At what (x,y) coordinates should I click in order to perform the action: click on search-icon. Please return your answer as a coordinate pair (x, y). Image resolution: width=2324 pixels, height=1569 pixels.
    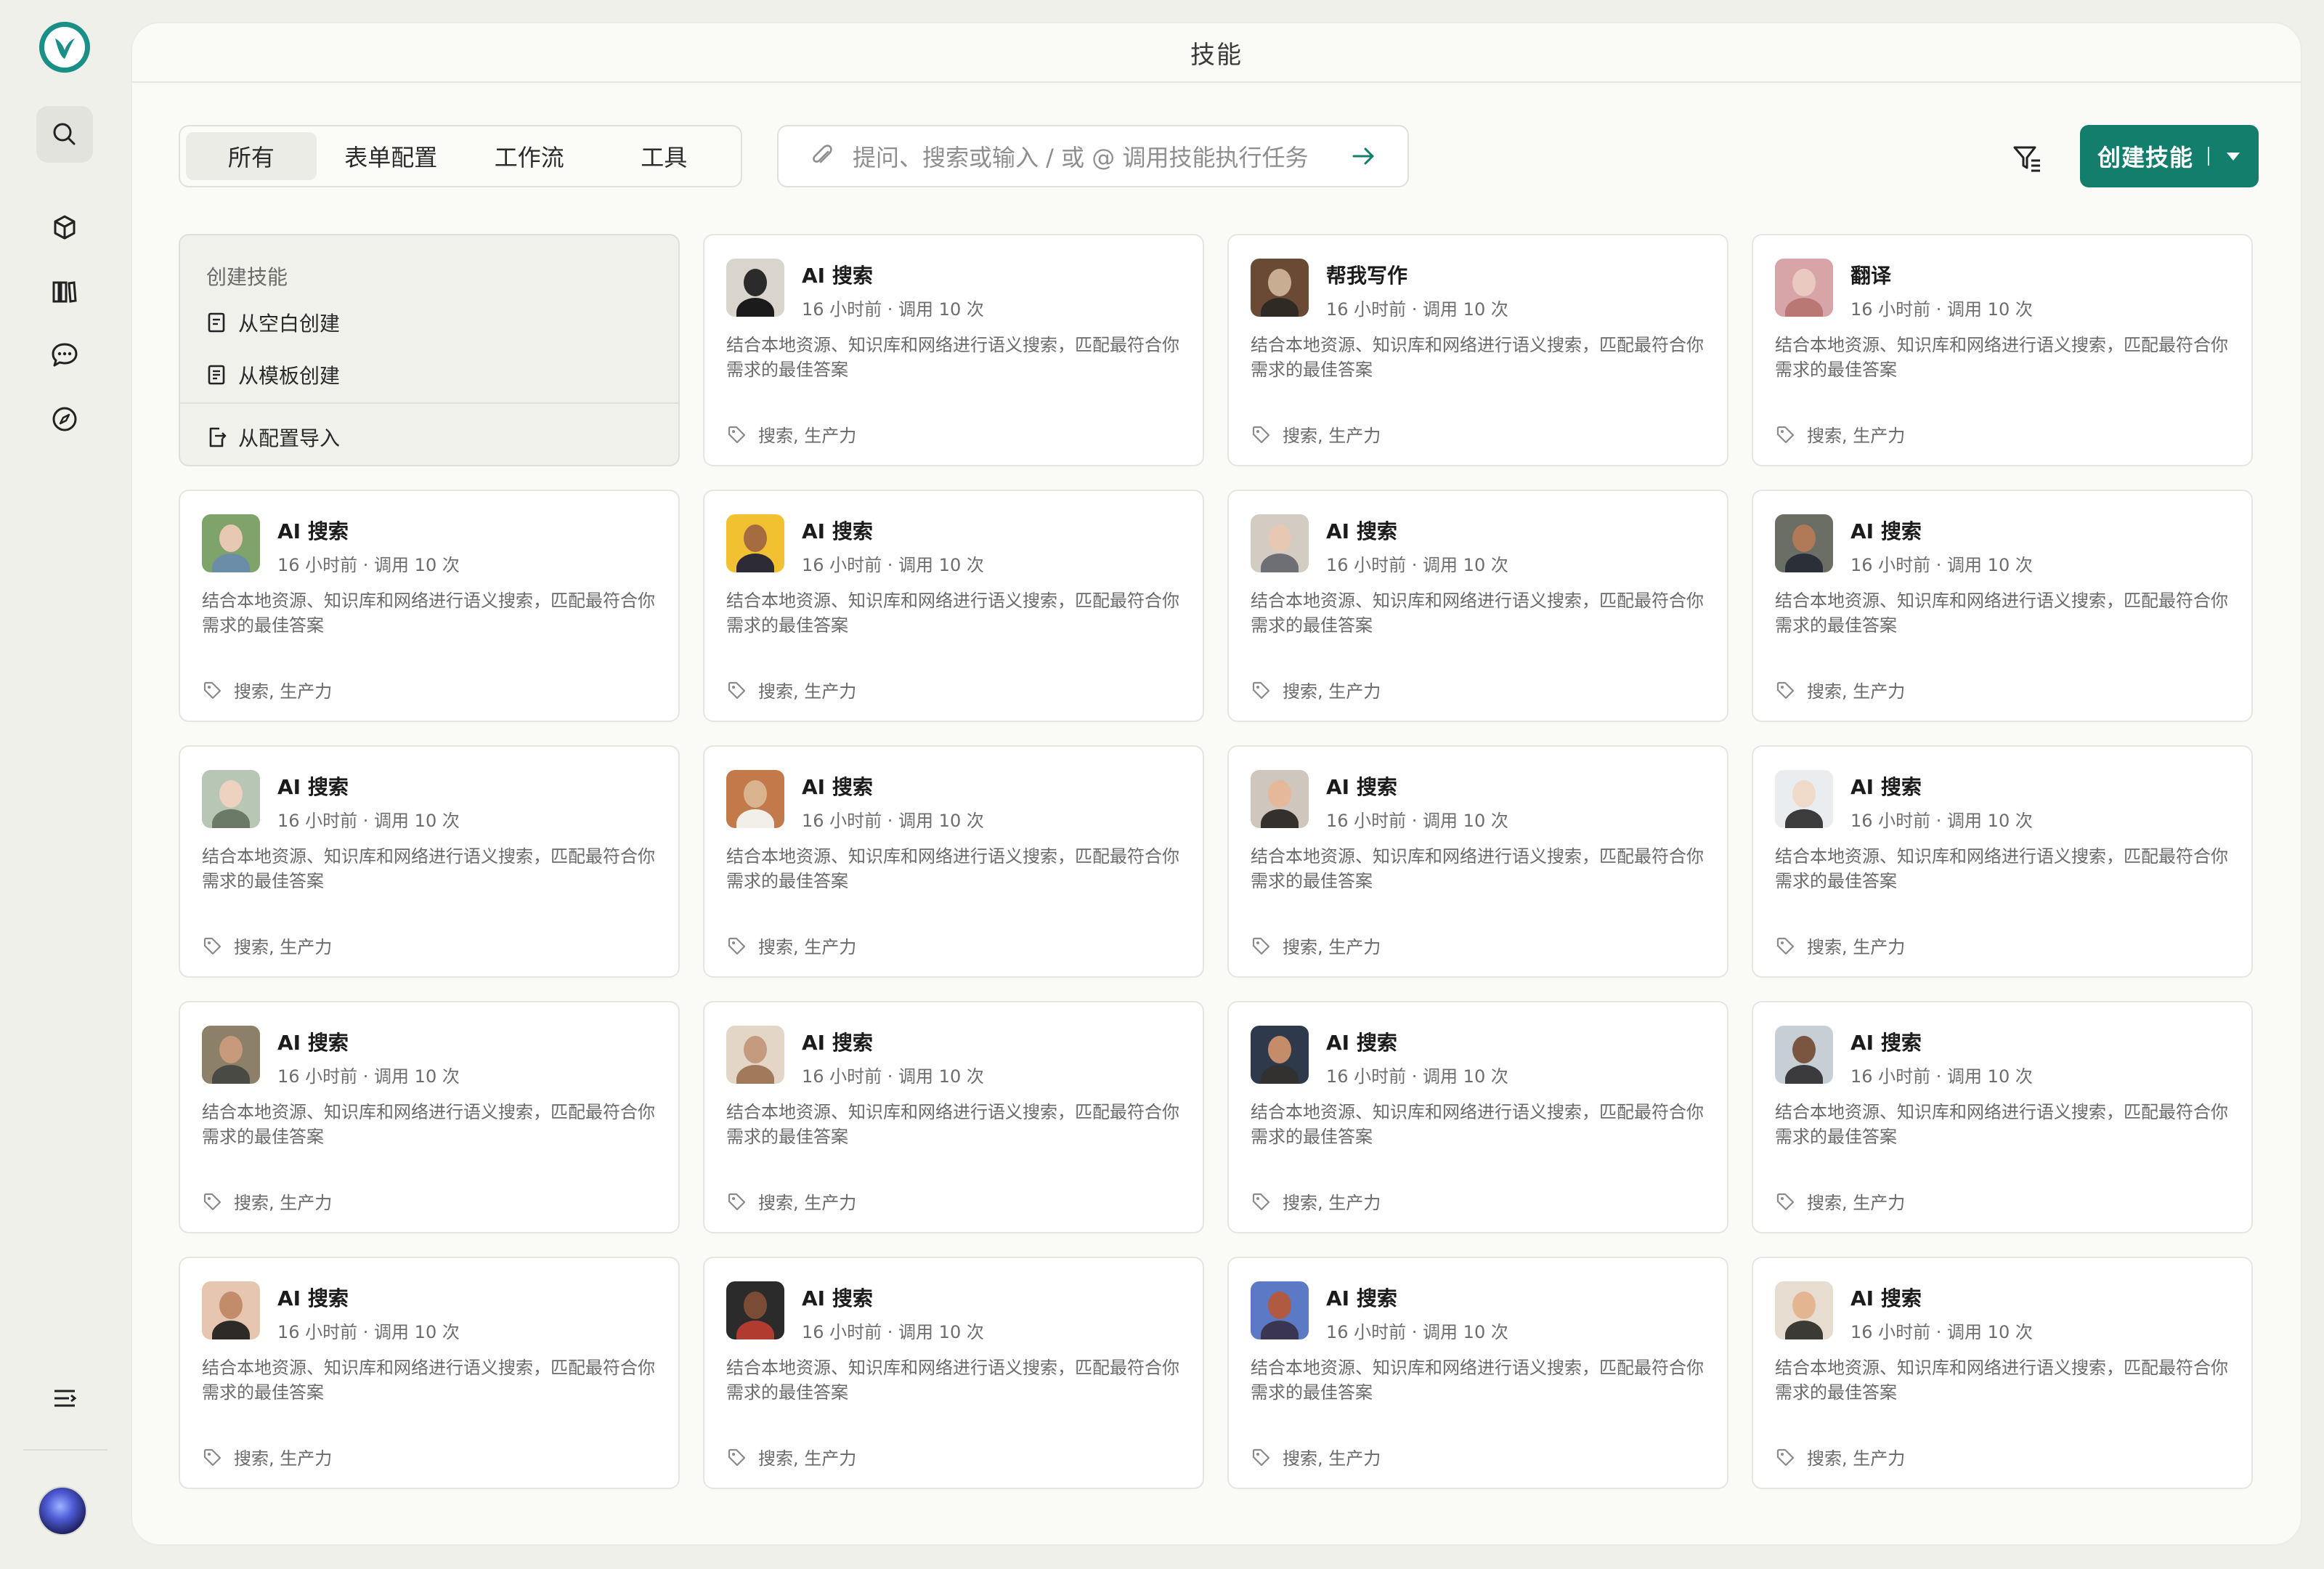
    Looking at the image, I should click on (64, 134).